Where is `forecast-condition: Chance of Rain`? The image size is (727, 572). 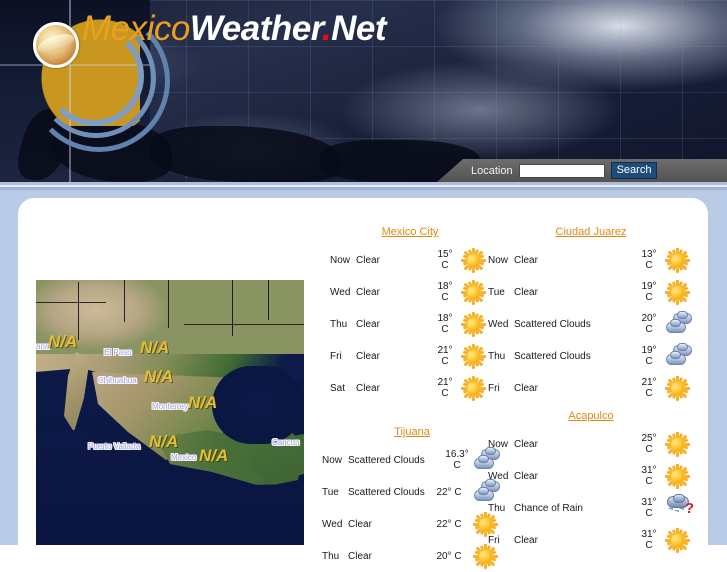
forecast-condition: Chance of Rain is located at coordinates (548, 508).